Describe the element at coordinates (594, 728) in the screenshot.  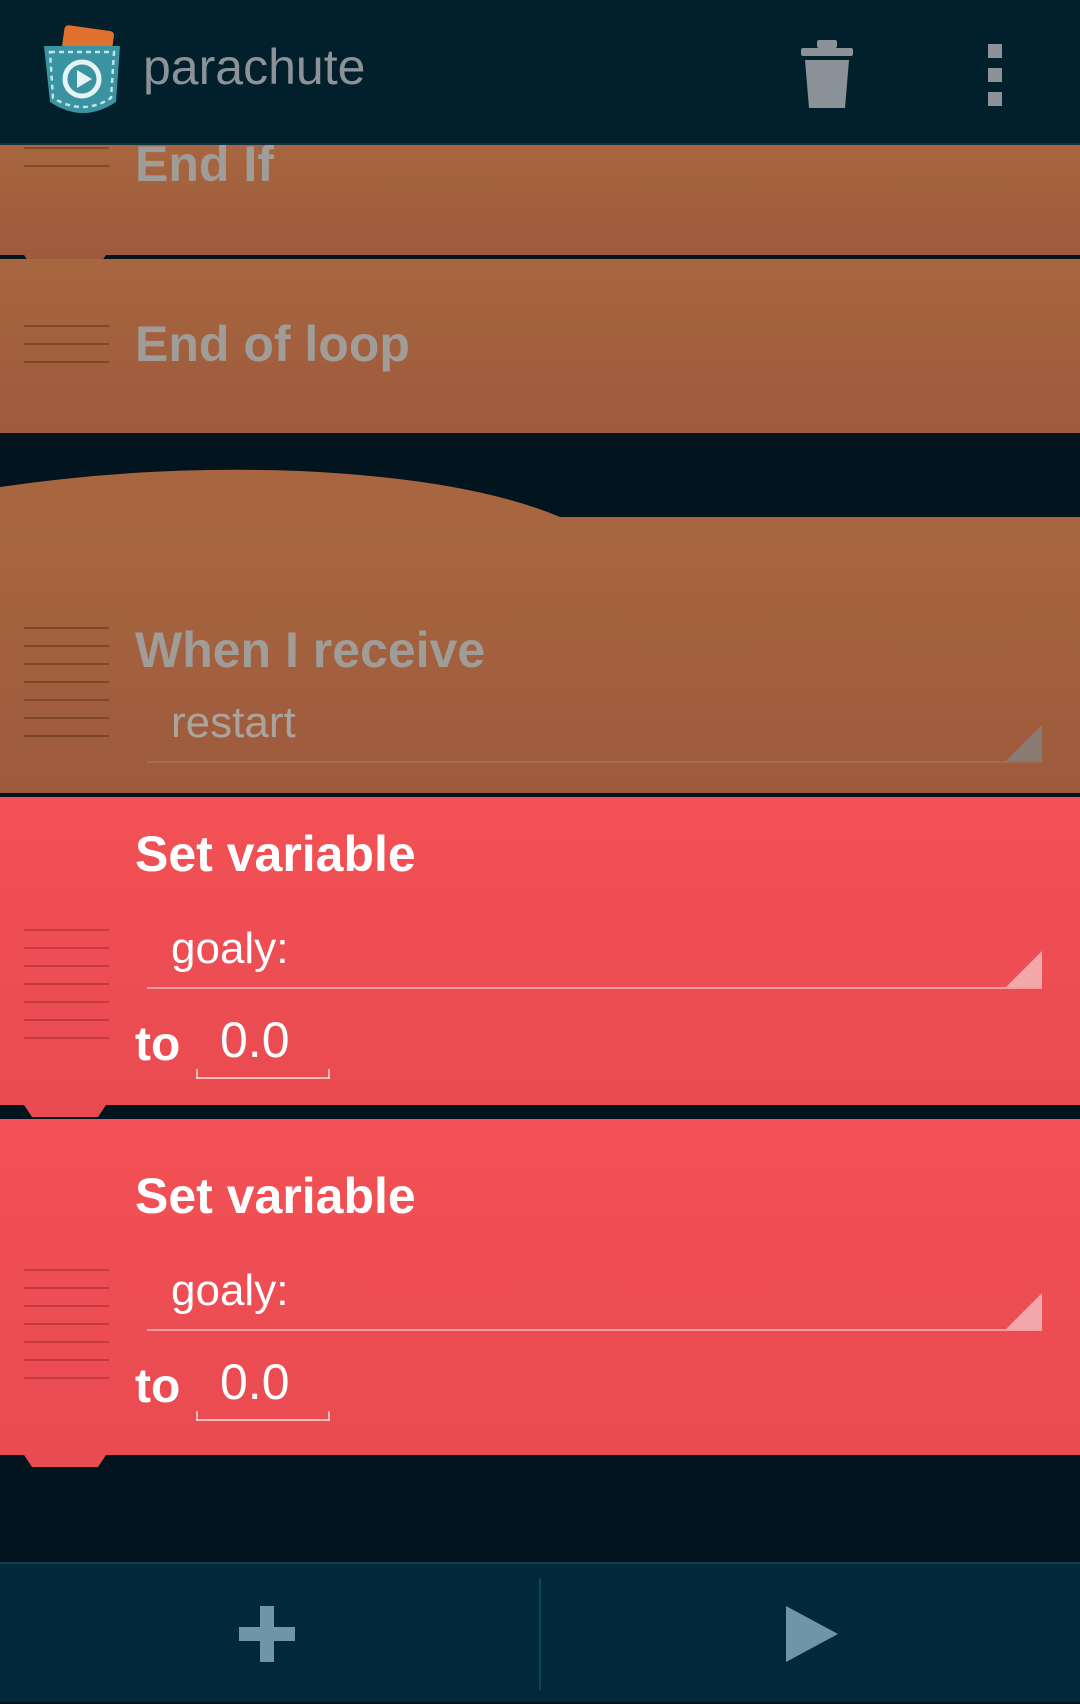
I see `message-spinner: restart` at that location.